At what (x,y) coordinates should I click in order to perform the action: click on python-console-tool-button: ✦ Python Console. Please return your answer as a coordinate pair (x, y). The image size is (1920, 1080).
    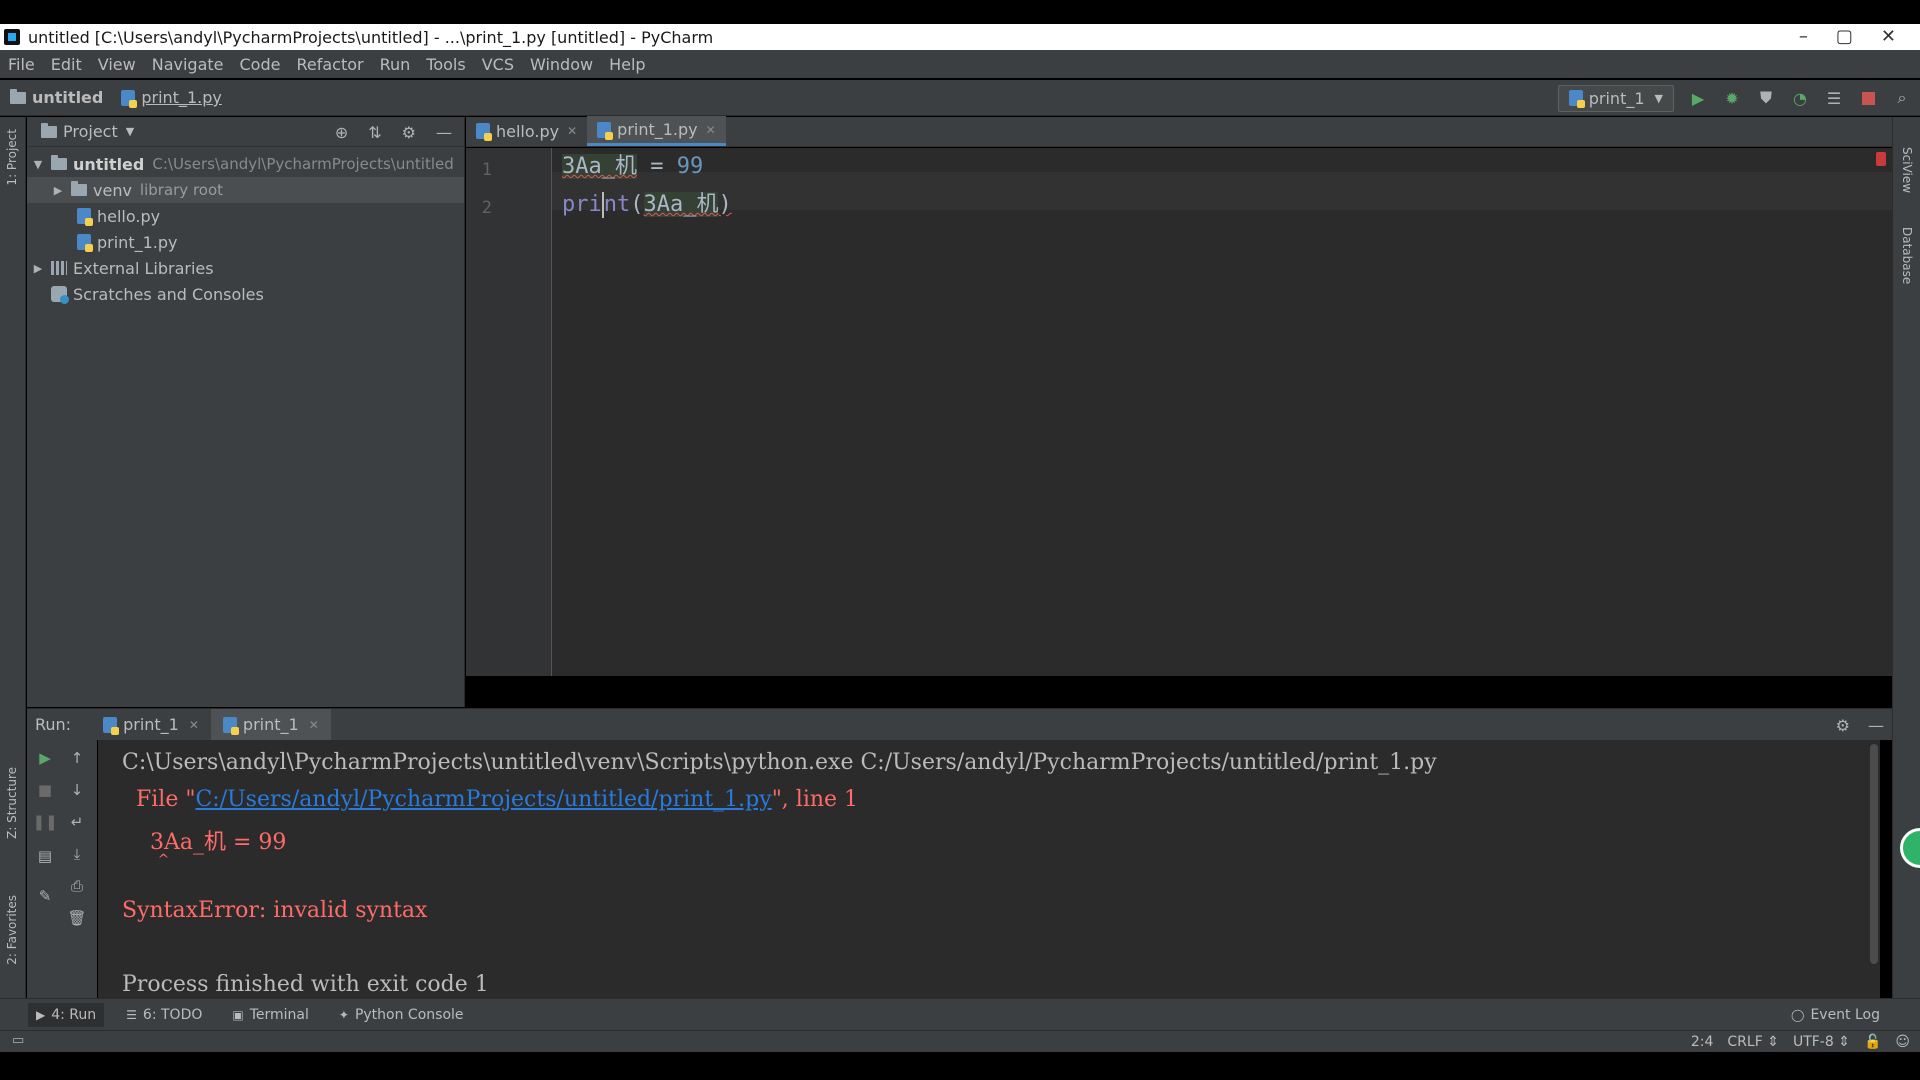
    Looking at the image, I should click on (401, 1015).